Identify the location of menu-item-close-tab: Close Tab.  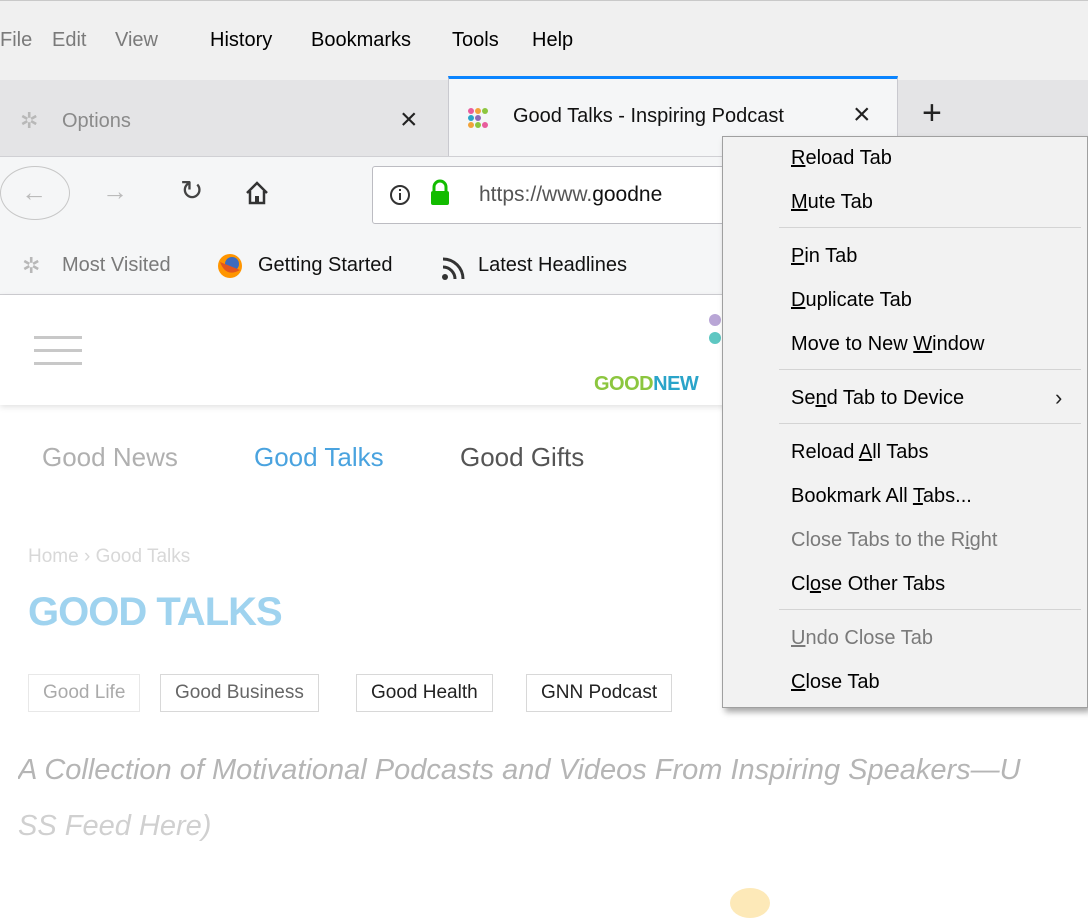
(835, 682).